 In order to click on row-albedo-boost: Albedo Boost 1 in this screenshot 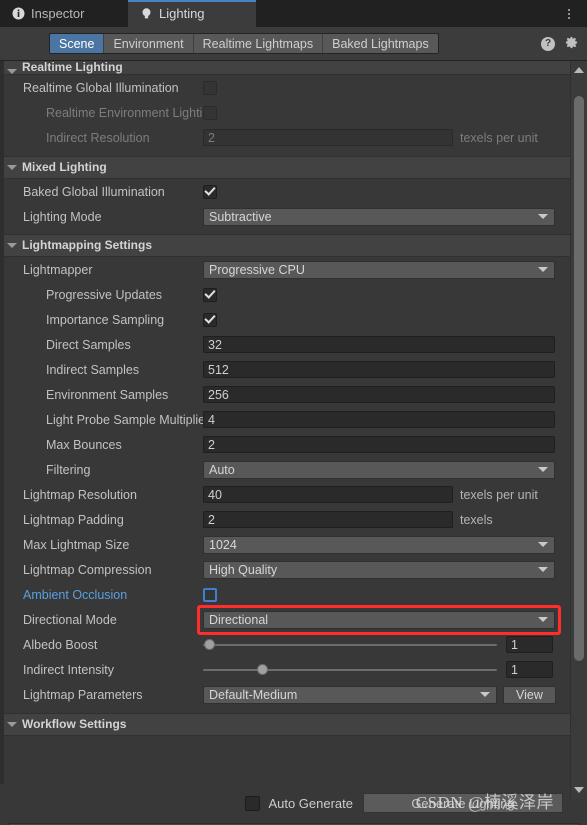, I will do `click(285, 644)`.